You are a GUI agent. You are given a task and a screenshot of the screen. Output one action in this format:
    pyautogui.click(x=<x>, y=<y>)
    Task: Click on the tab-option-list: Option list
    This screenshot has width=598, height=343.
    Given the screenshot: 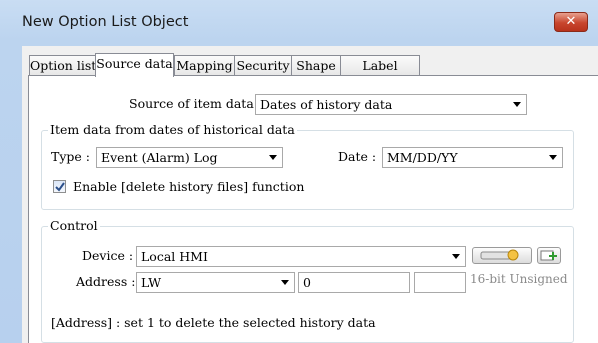 What is the action you would take?
    pyautogui.click(x=62, y=65)
    